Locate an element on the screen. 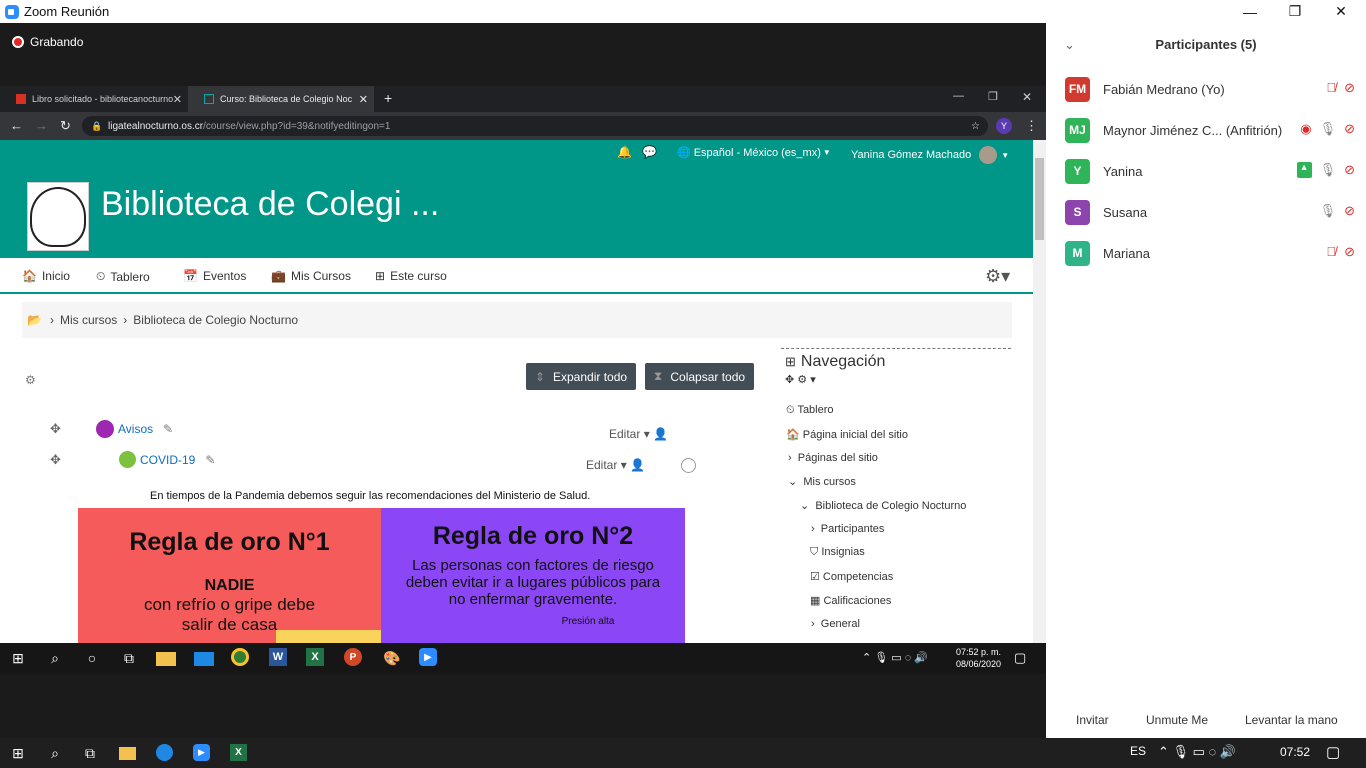  input-language: ES is located at coordinates (1138, 751).